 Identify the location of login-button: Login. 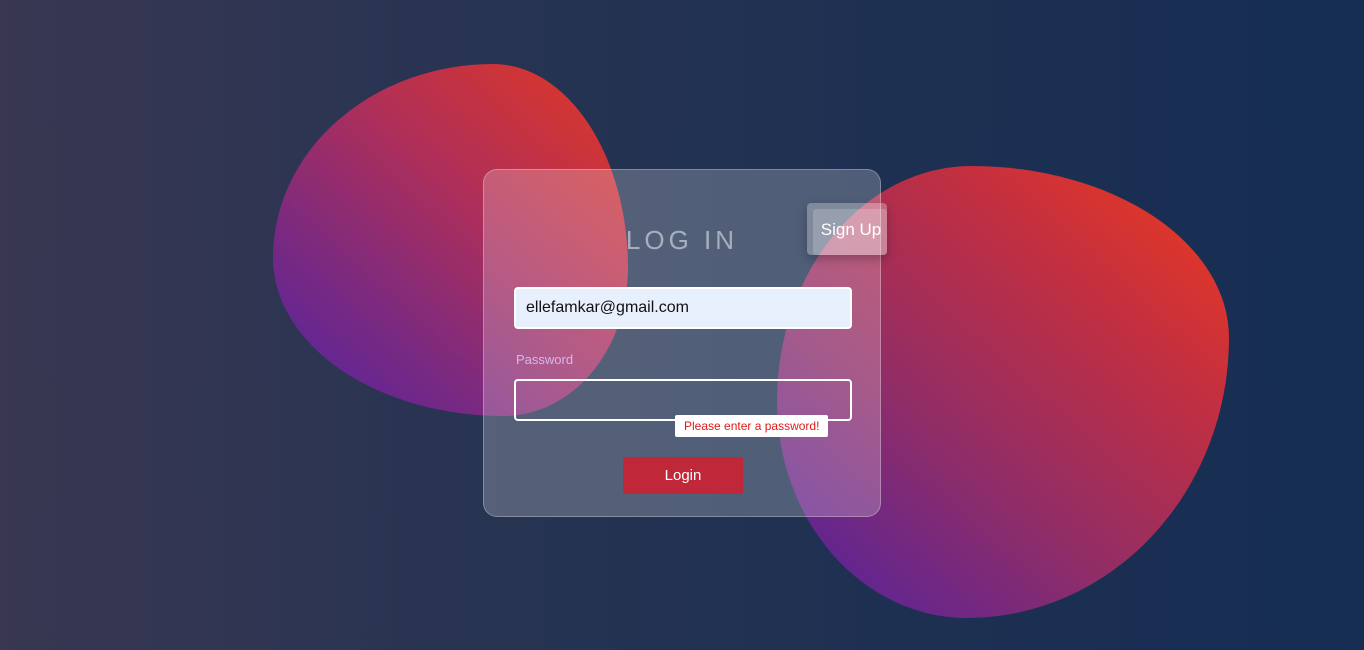
(683, 475).